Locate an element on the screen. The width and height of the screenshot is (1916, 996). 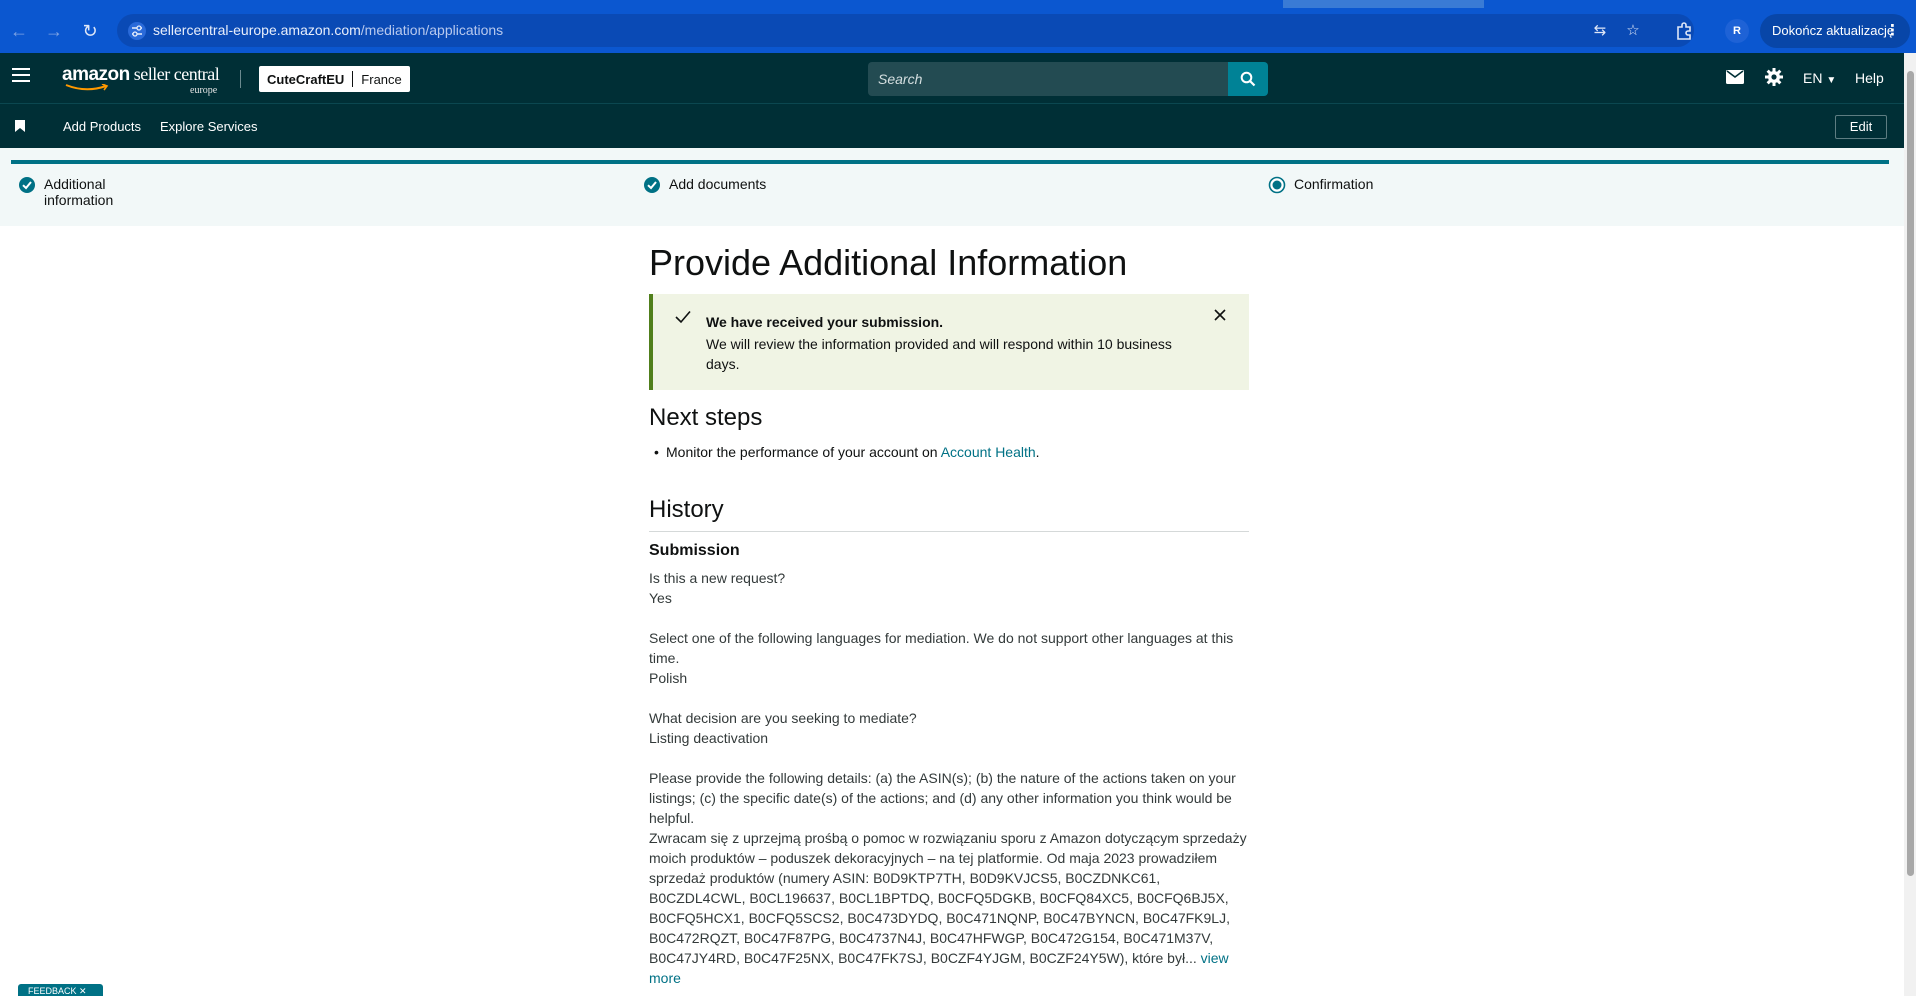
mail-icon is located at coordinates (1735, 77).